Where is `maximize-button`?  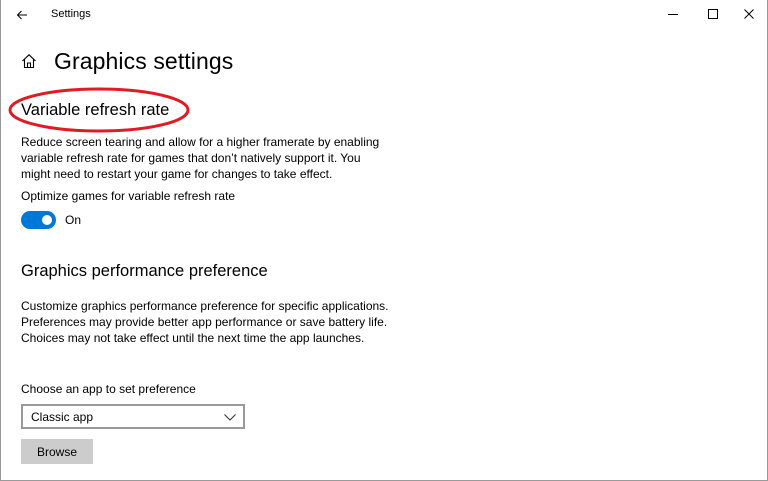
maximize-button is located at coordinates (713, 14).